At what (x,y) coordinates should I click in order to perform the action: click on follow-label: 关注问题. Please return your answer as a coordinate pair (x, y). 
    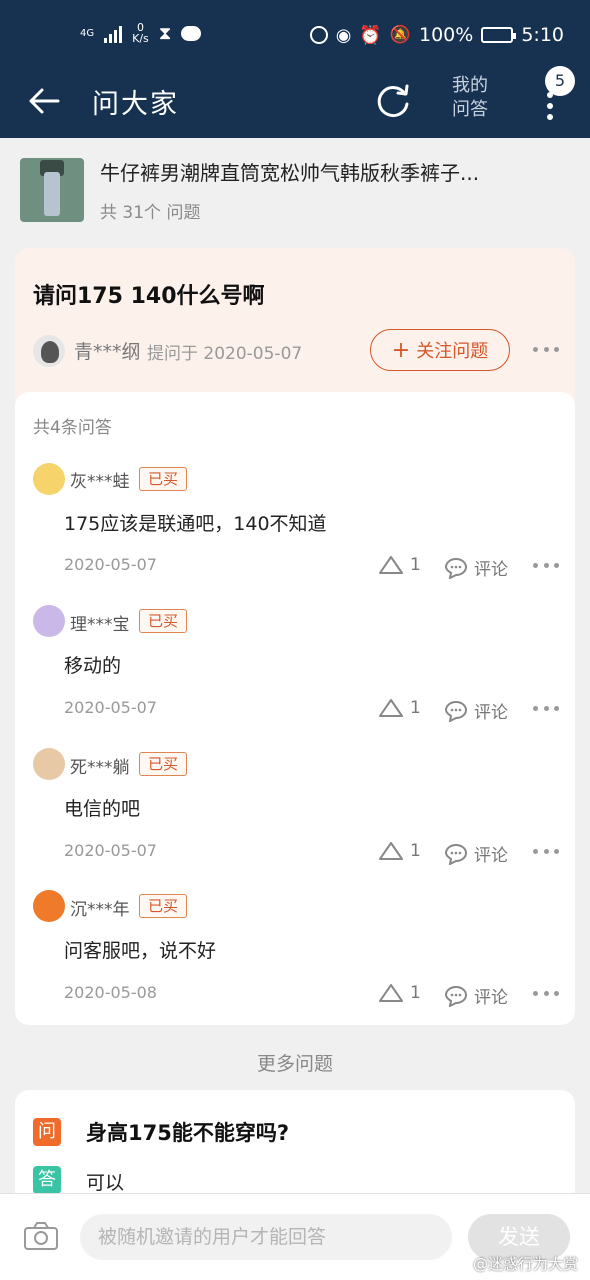
    Looking at the image, I should click on (452, 351).